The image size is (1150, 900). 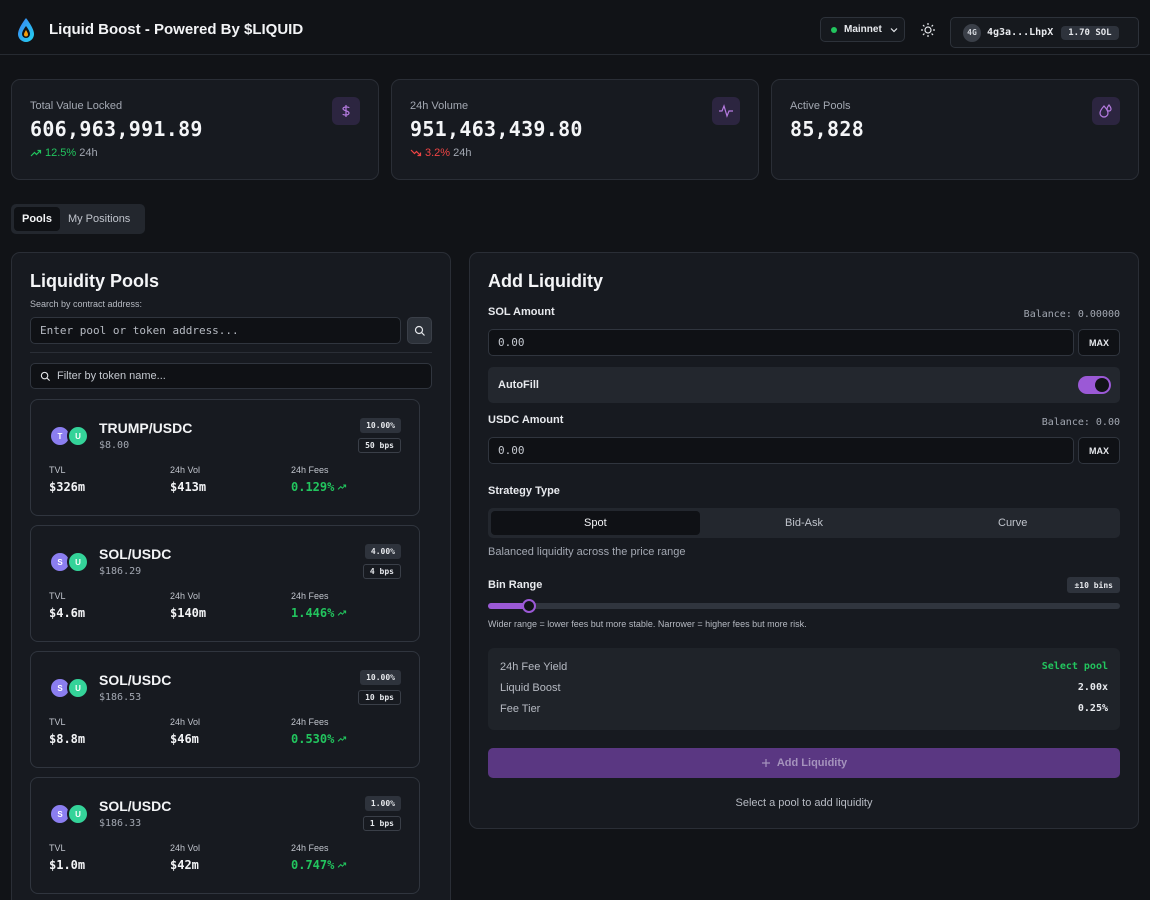 I want to click on usdc-balance: Balance: 0.00, so click(x=1080, y=422).